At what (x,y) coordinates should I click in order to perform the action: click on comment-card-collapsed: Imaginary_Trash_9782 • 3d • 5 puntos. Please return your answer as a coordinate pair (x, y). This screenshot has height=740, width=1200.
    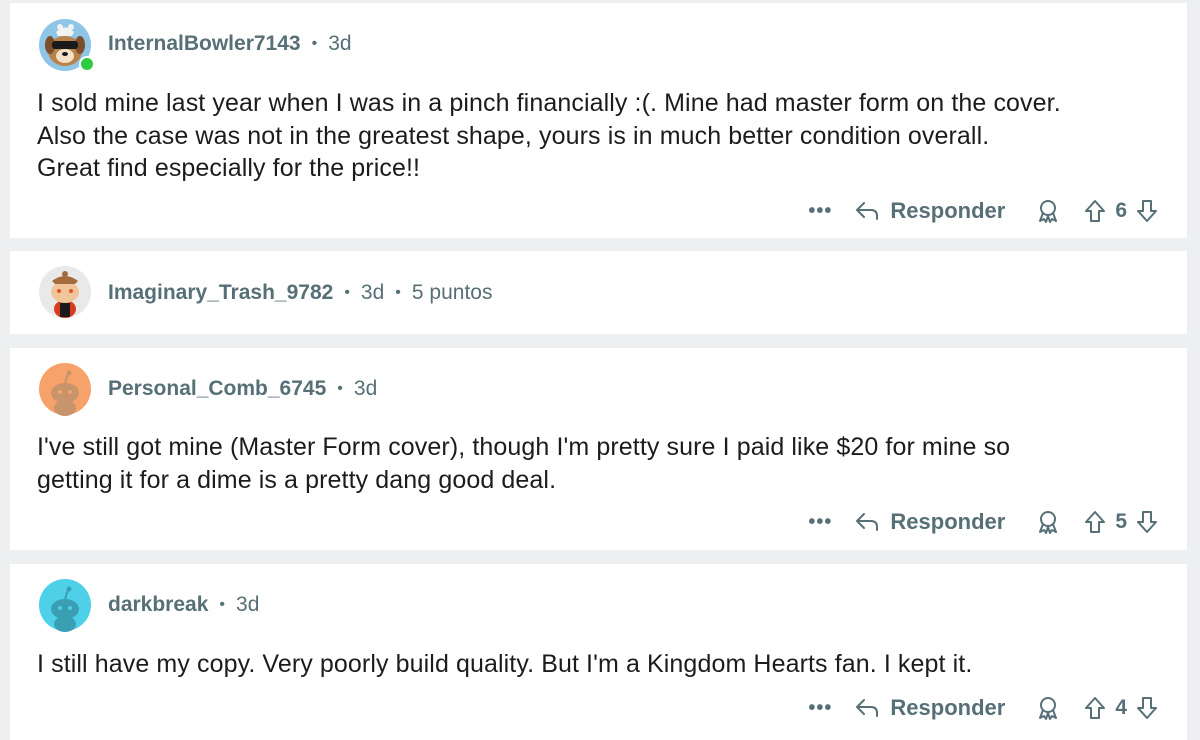
    Looking at the image, I should click on (598, 292).